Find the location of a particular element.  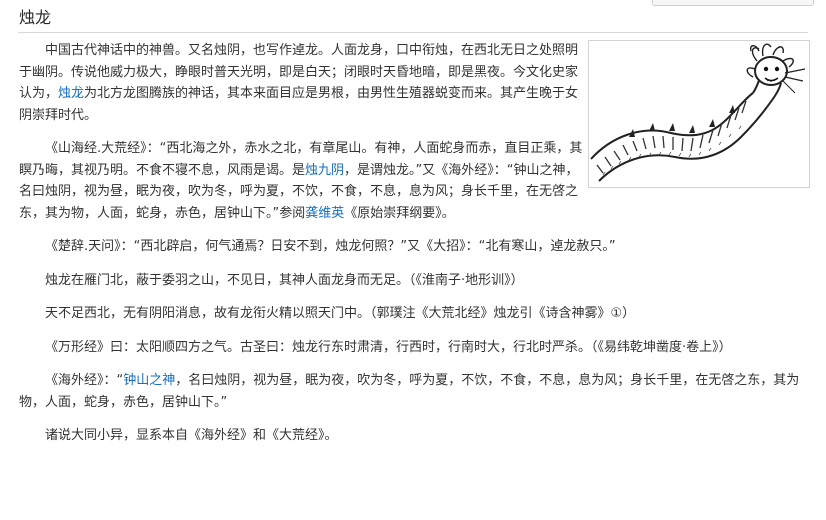

haiwai-text-1: 《海外经》：“ is located at coordinates (84, 380).